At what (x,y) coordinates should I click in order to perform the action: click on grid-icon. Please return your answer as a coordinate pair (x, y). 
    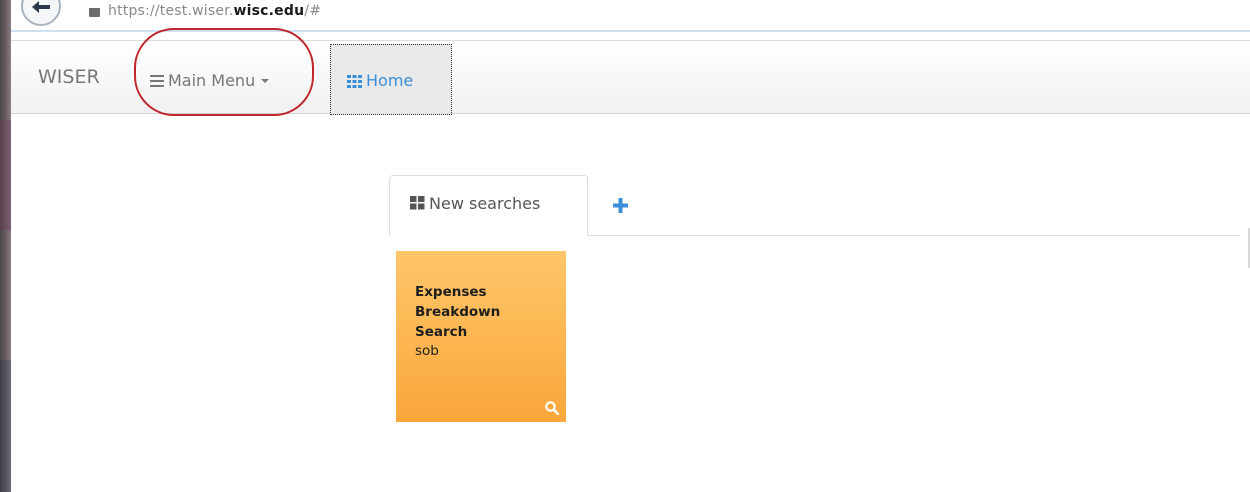
    Looking at the image, I should click on (354, 81).